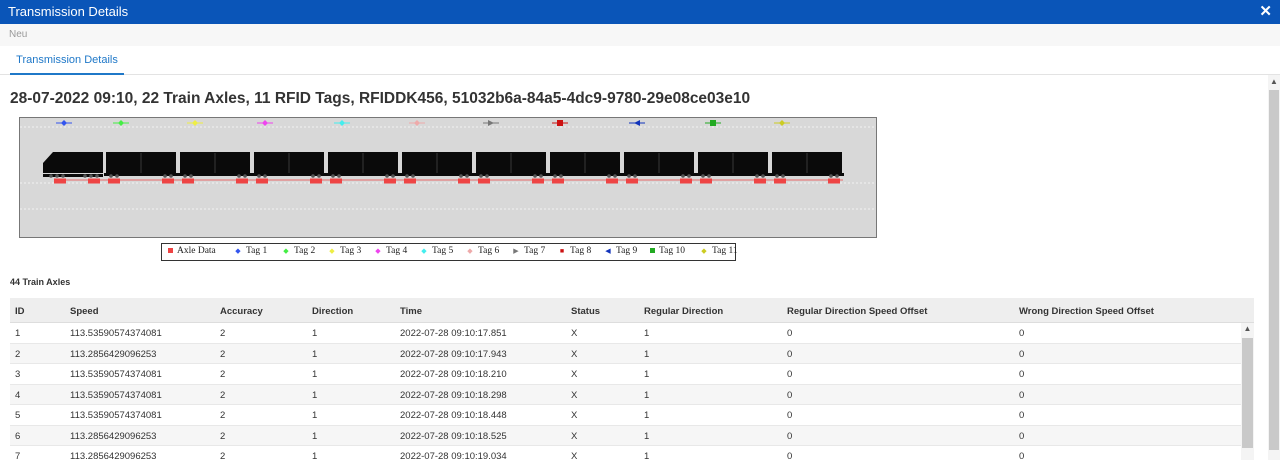 Image resolution: width=1280 pixels, height=460 pixels. I want to click on table-cell: 2022-07-28 09:10:17.851, so click(453, 333).